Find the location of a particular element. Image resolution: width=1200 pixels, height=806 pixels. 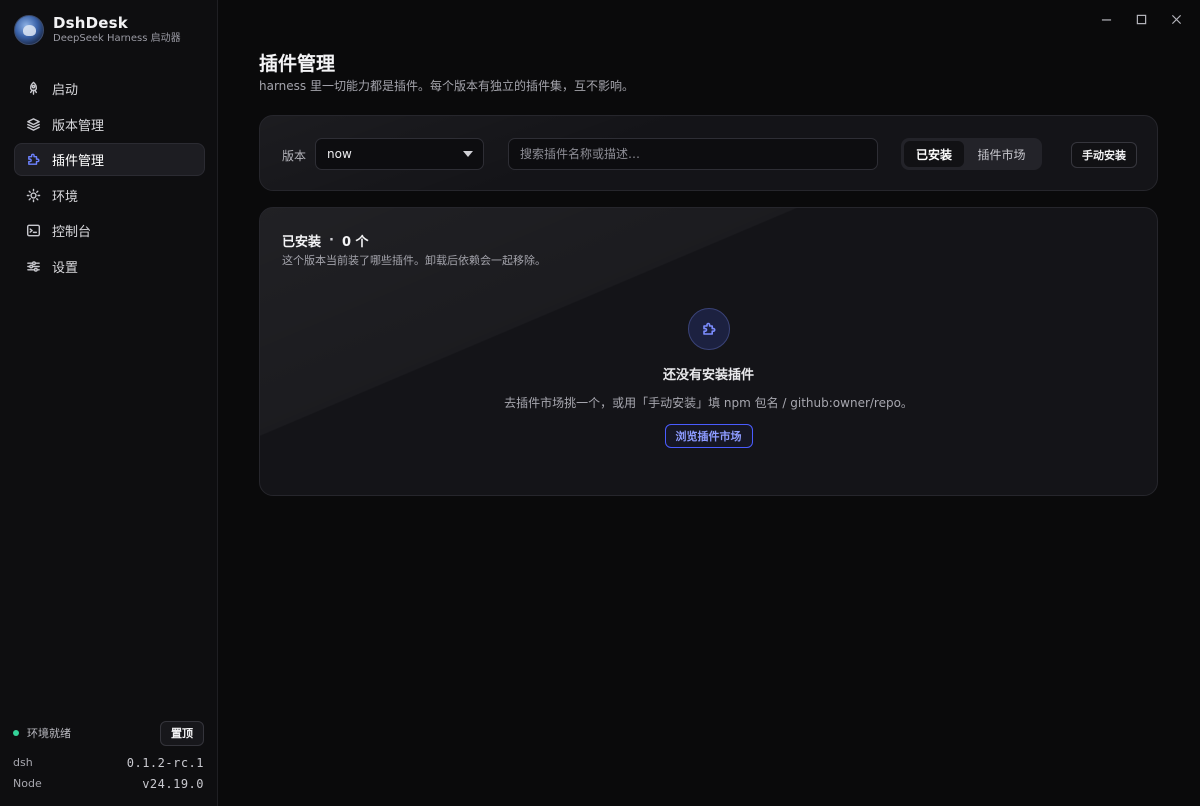

sidebar-item-label: 启动 is located at coordinates (65, 90).